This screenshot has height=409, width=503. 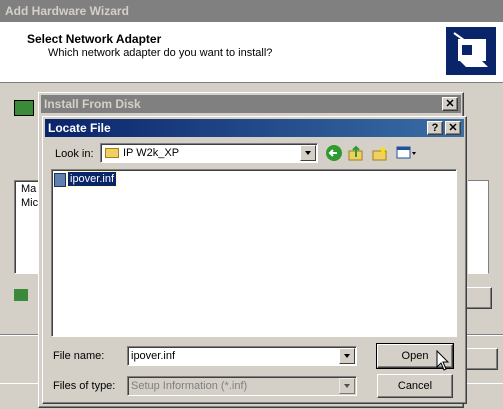 I want to click on files-of-type-value: Setup Information (*.inf), so click(x=189, y=386).